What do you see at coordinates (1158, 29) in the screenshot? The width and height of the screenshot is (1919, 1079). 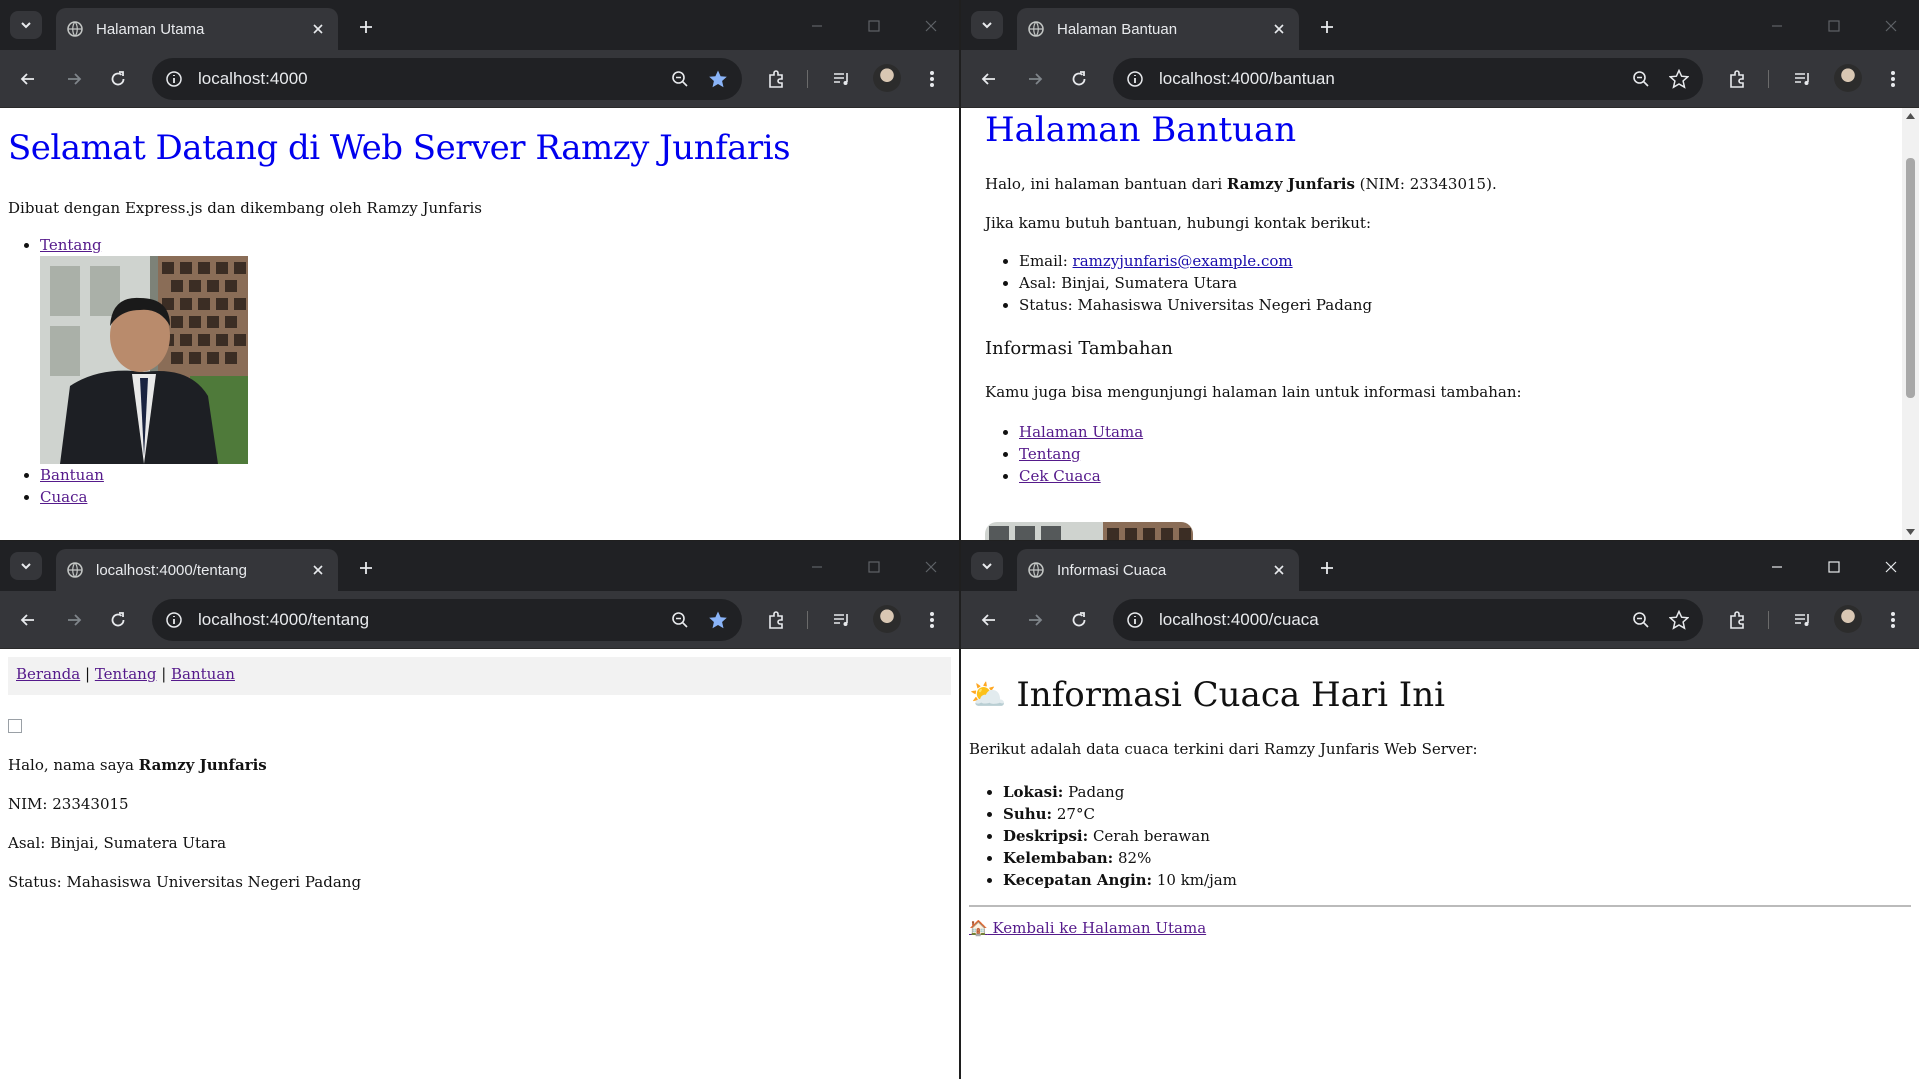 I see `tab-halaman-bantuan: Halaman Bantuan` at bounding box center [1158, 29].